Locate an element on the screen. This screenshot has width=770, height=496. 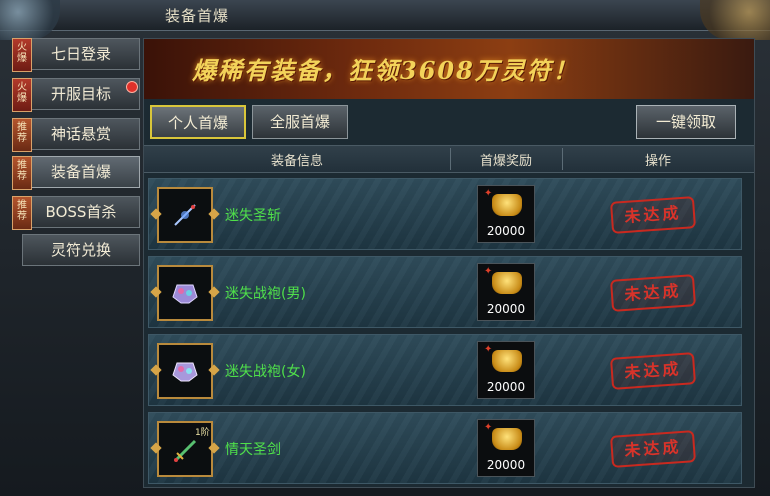
sidebar-button-active: 装备首爆 is located at coordinates (81, 172).